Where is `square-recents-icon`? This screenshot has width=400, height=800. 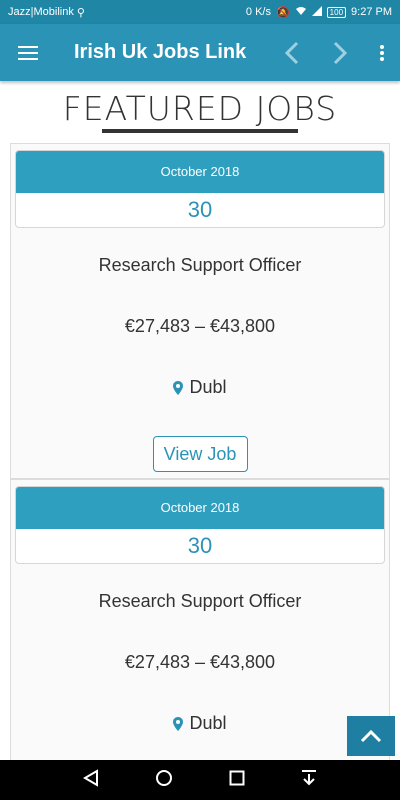
square-recents-icon is located at coordinates (237, 777).